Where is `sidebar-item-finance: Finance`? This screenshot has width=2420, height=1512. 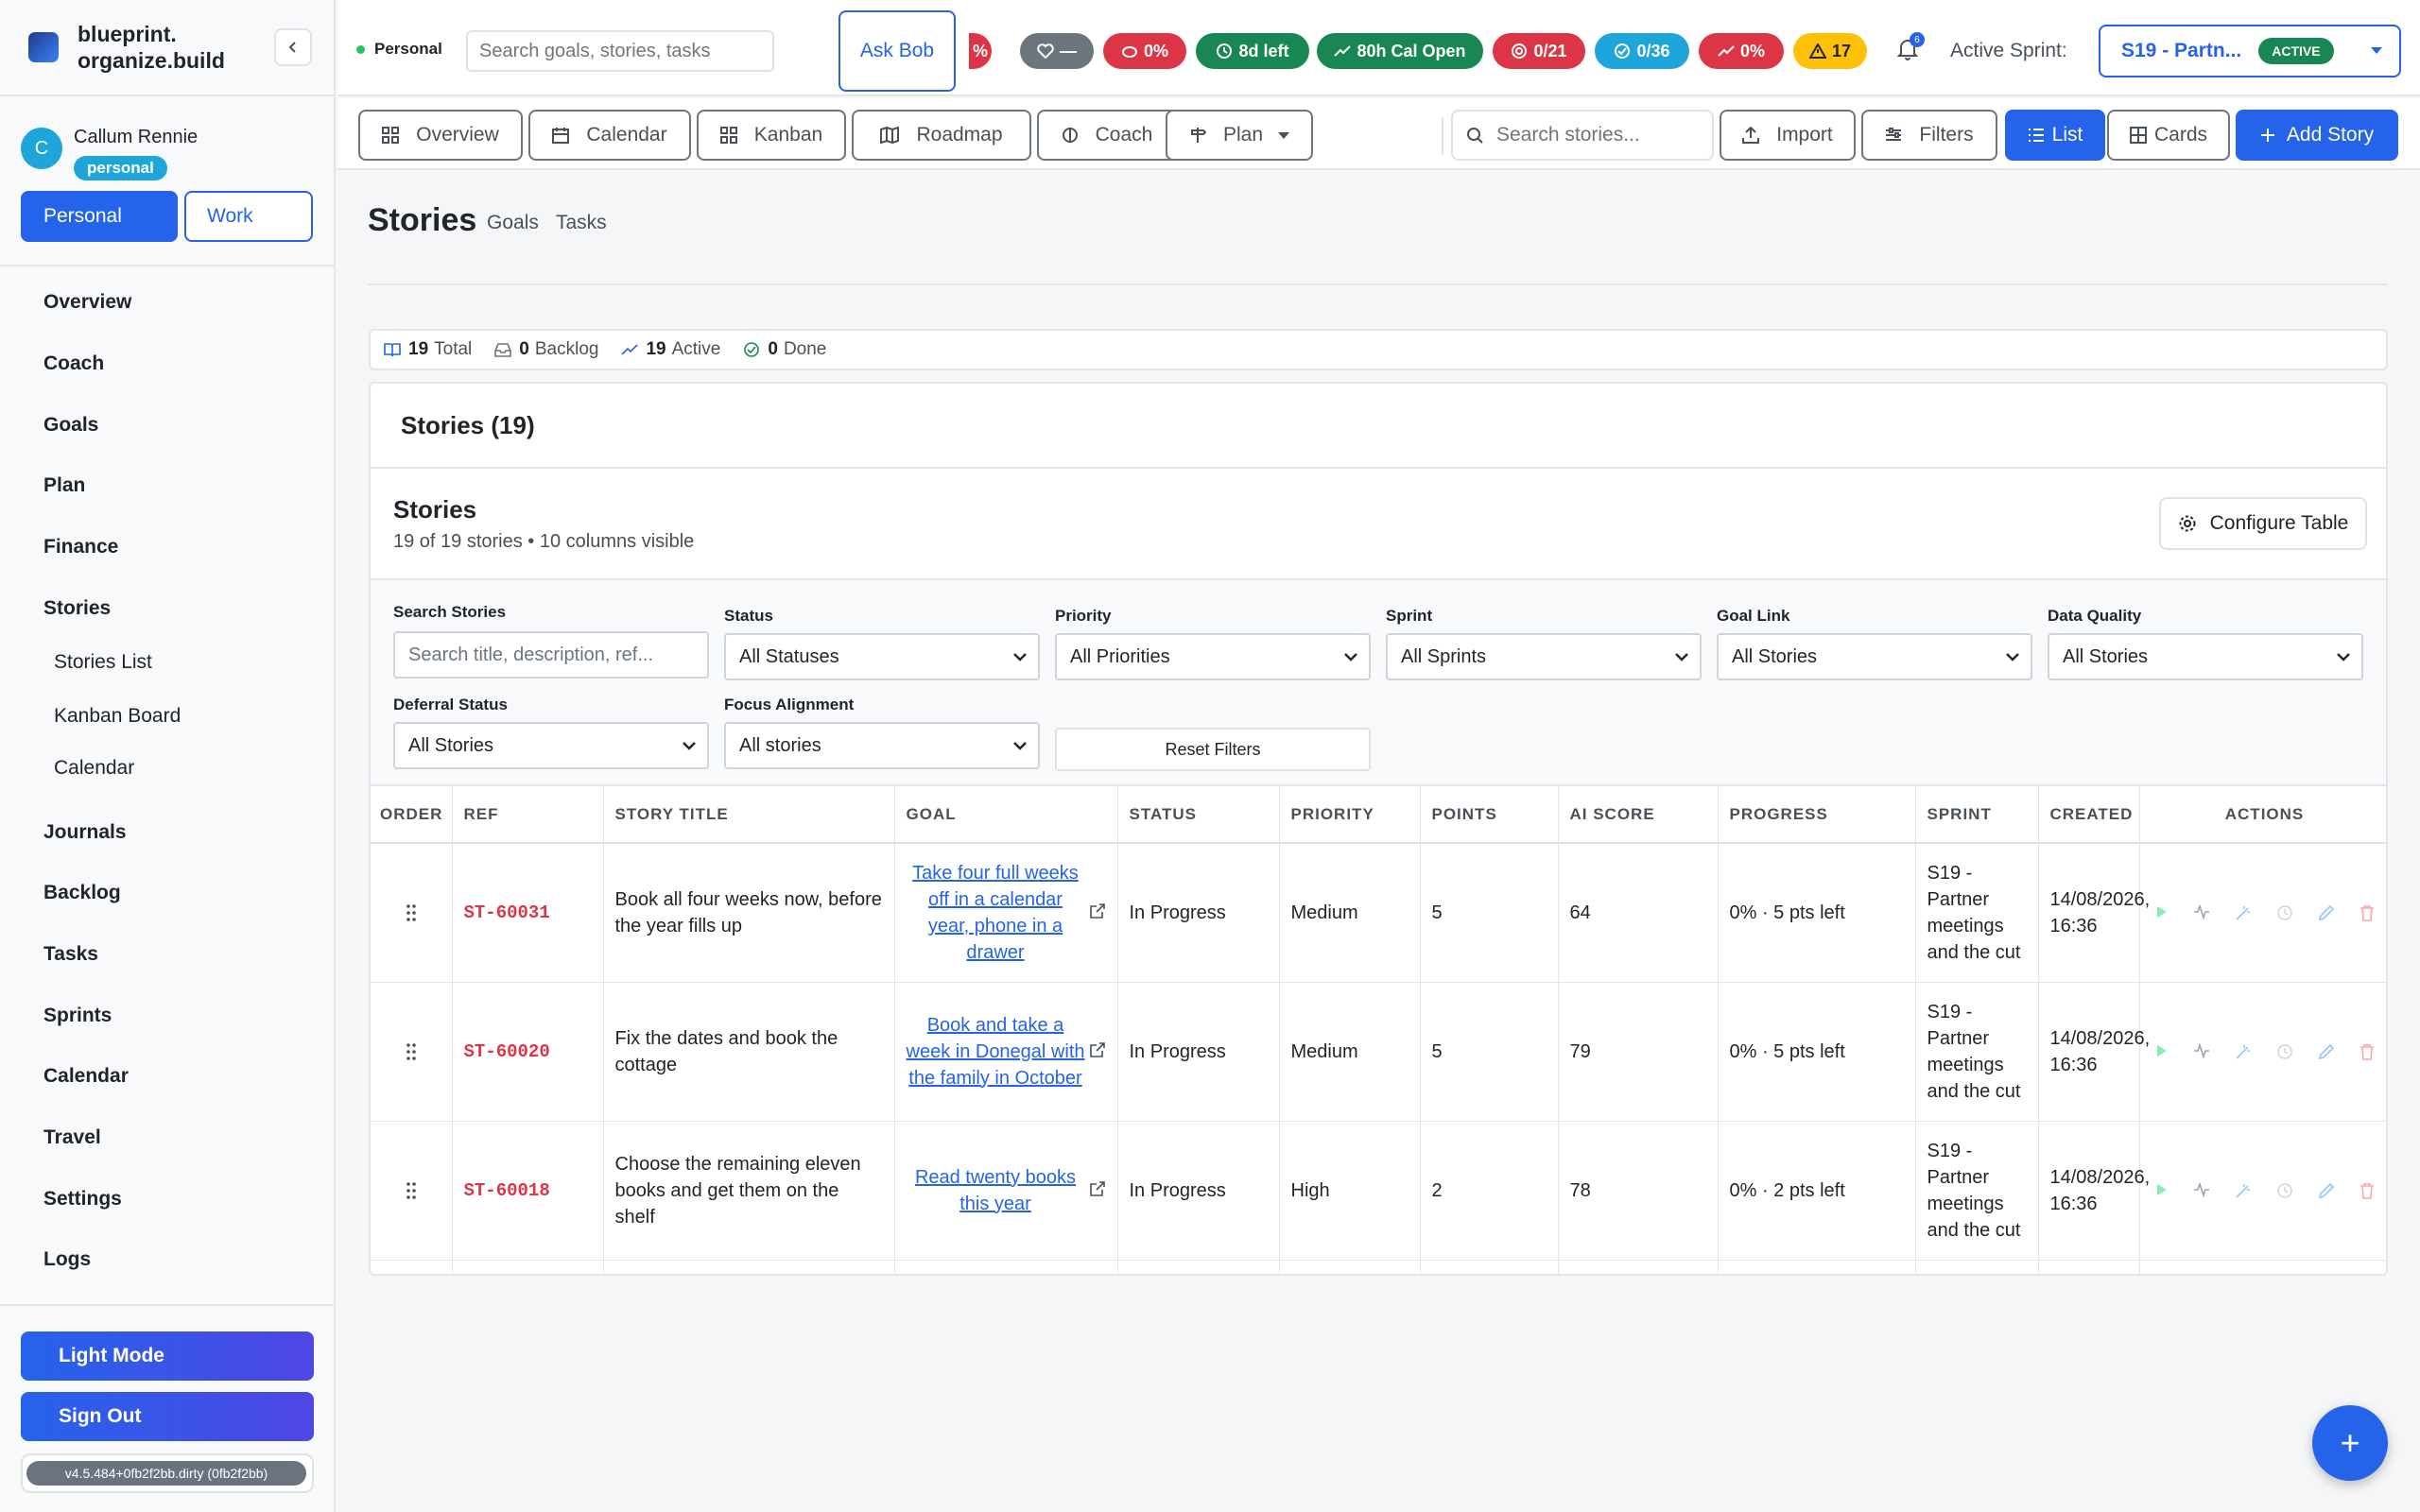 sidebar-item-finance: Finance is located at coordinates (80, 547).